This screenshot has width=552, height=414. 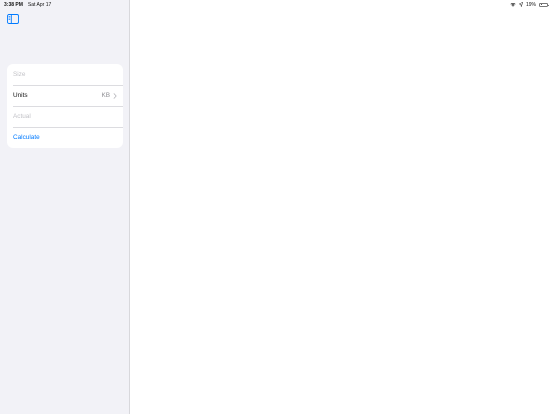 What do you see at coordinates (520, 4) in the screenshot?
I see `location-icon` at bounding box center [520, 4].